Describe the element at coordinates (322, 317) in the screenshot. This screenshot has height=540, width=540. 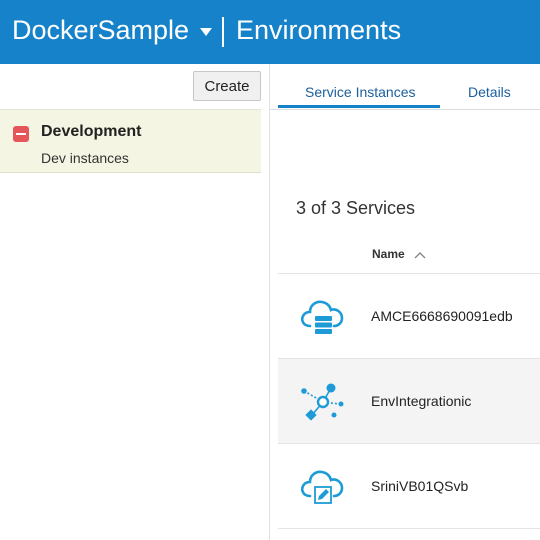
I see `cloud-database-icon` at that location.